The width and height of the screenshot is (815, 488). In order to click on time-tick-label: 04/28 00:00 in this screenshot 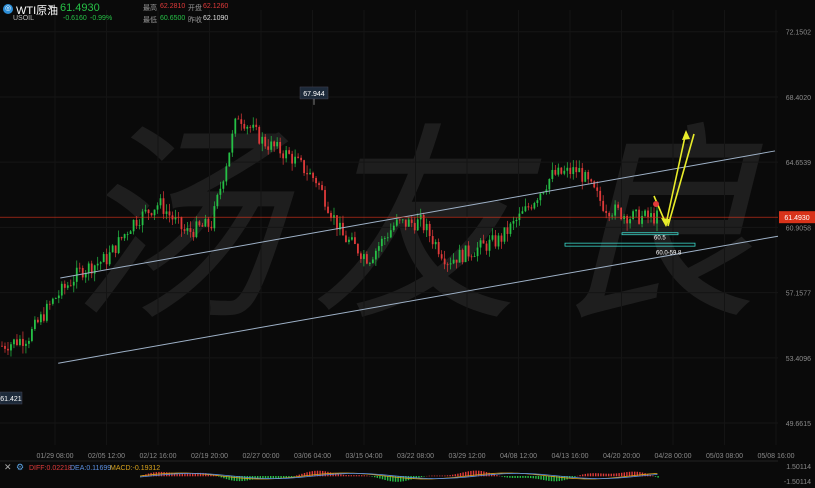, I will do `click(673, 456)`.